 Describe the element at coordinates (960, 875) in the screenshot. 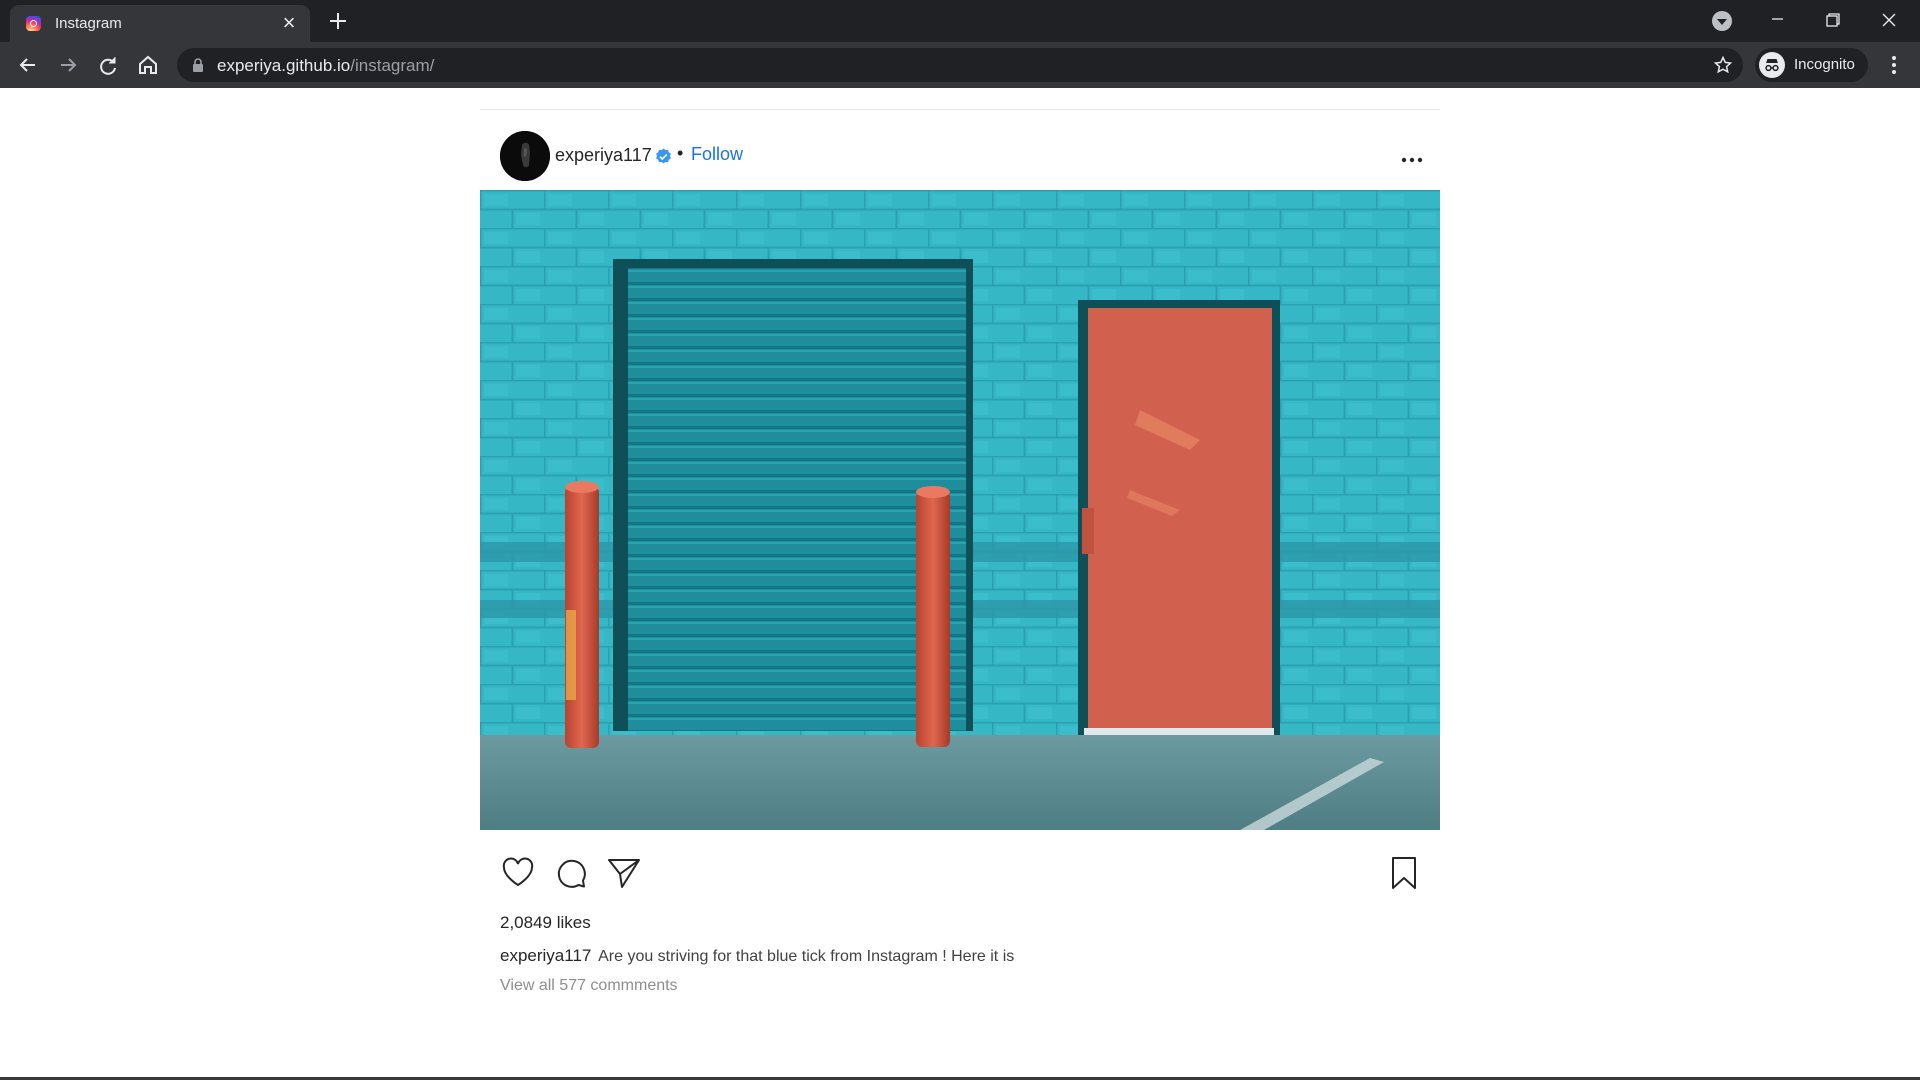

I see `post-actions` at that location.